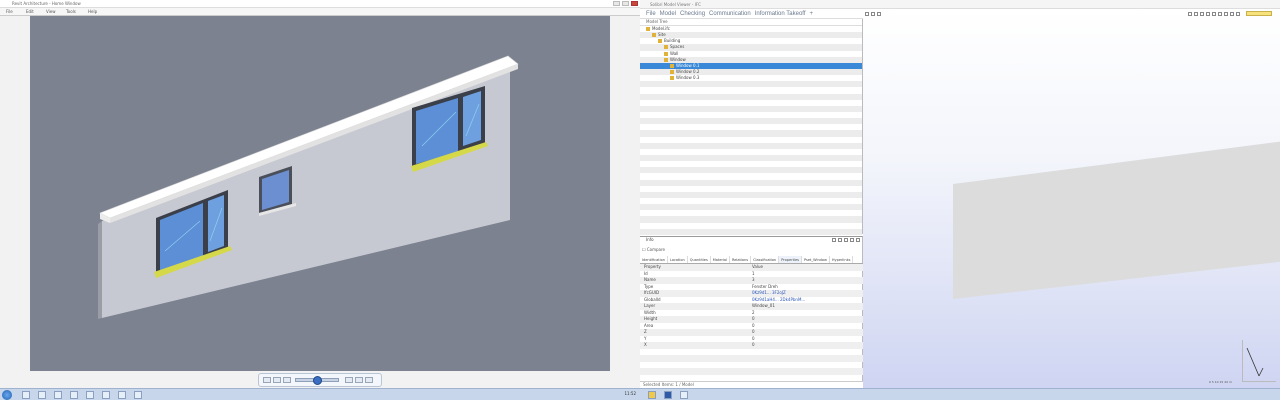 Image resolution: width=1280 pixels, height=400 pixels. What do you see at coordinates (677, 47) in the screenshot?
I see `tree-row-label: Spaces` at bounding box center [677, 47].